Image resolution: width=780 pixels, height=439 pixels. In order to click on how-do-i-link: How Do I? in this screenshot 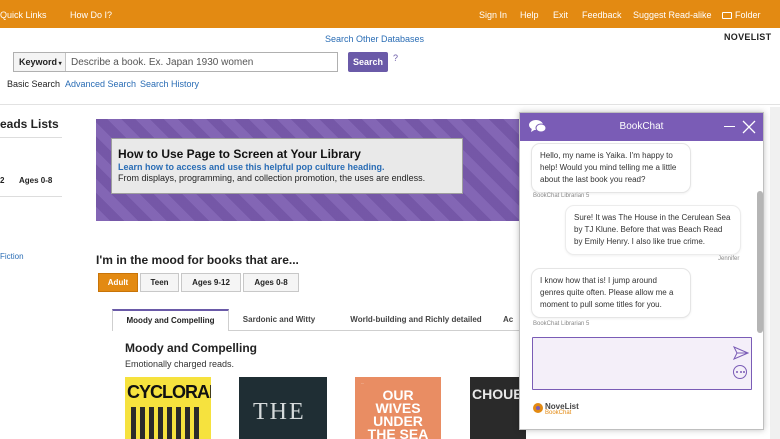, I will do `click(91, 15)`.